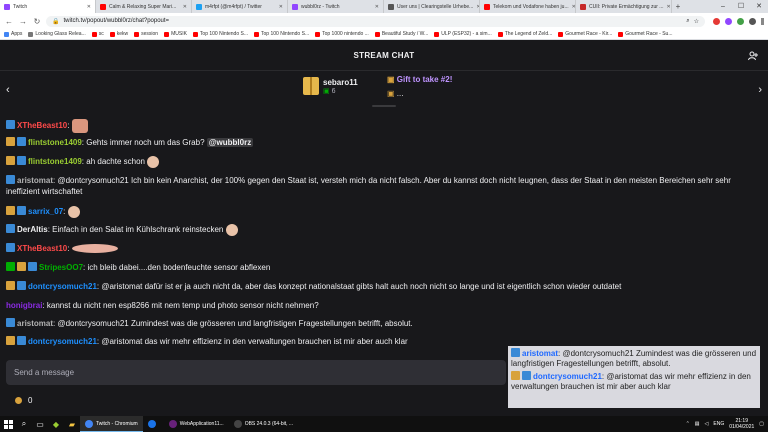 This screenshot has width=768, height=432. What do you see at coordinates (688, 424) in the screenshot?
I see `tray-arrow-icon: ⌃` at bounding box center [688, 424].